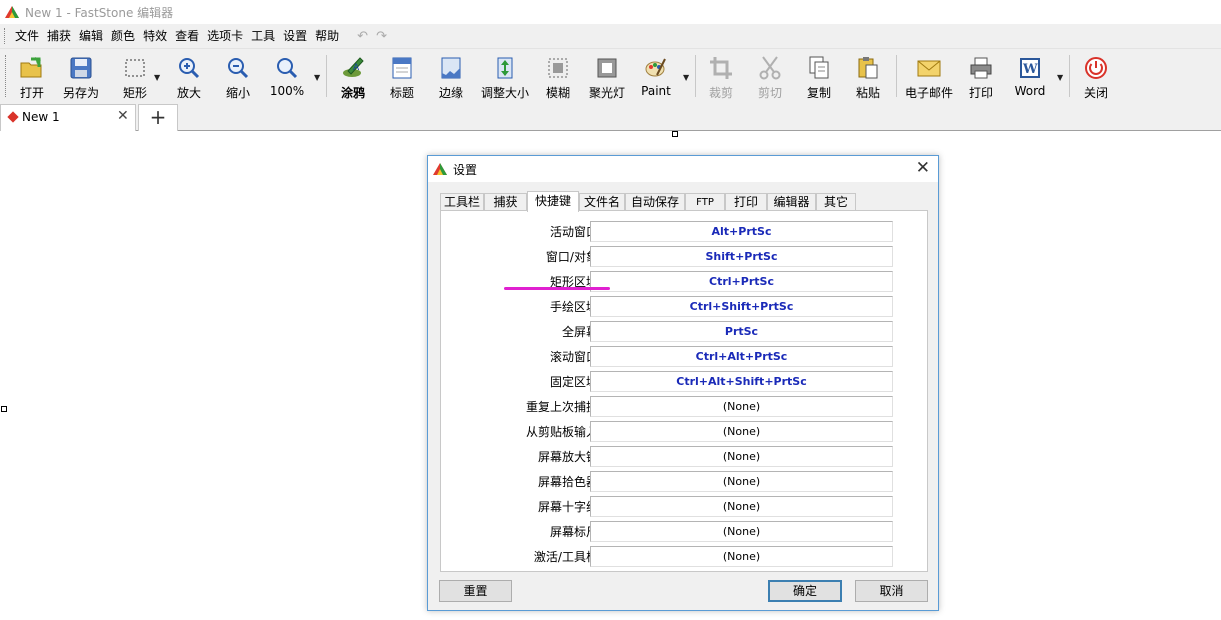  Describe the element at coordinates (68, 117) in the screenshot. I see `tab-new-1: New 1 ✕` at that location.